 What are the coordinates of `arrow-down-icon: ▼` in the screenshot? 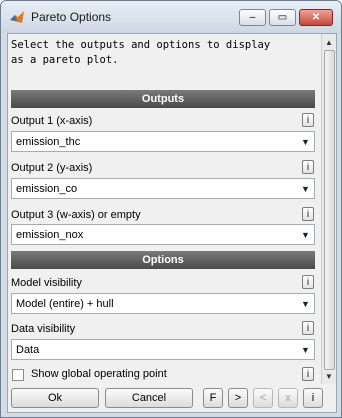 It's located at (329, 376).